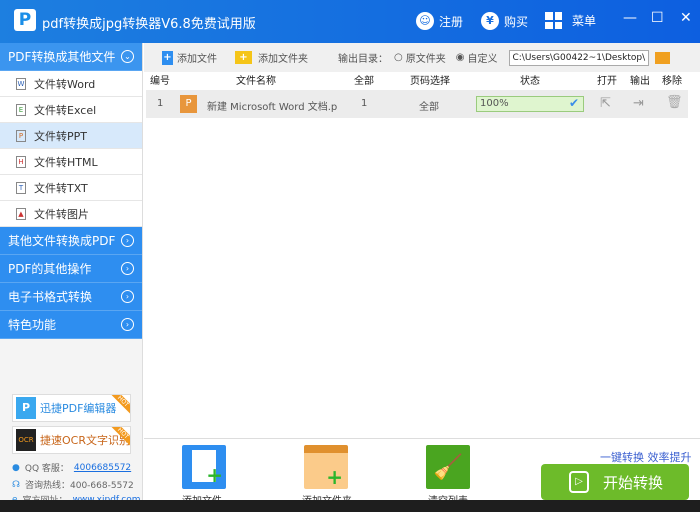 The width and height of the screenshot is (700, 512). What do you see at coordinates (160, 81) in the screenshot?
I see `col-number: 编号` at bounding box center [160, 81].